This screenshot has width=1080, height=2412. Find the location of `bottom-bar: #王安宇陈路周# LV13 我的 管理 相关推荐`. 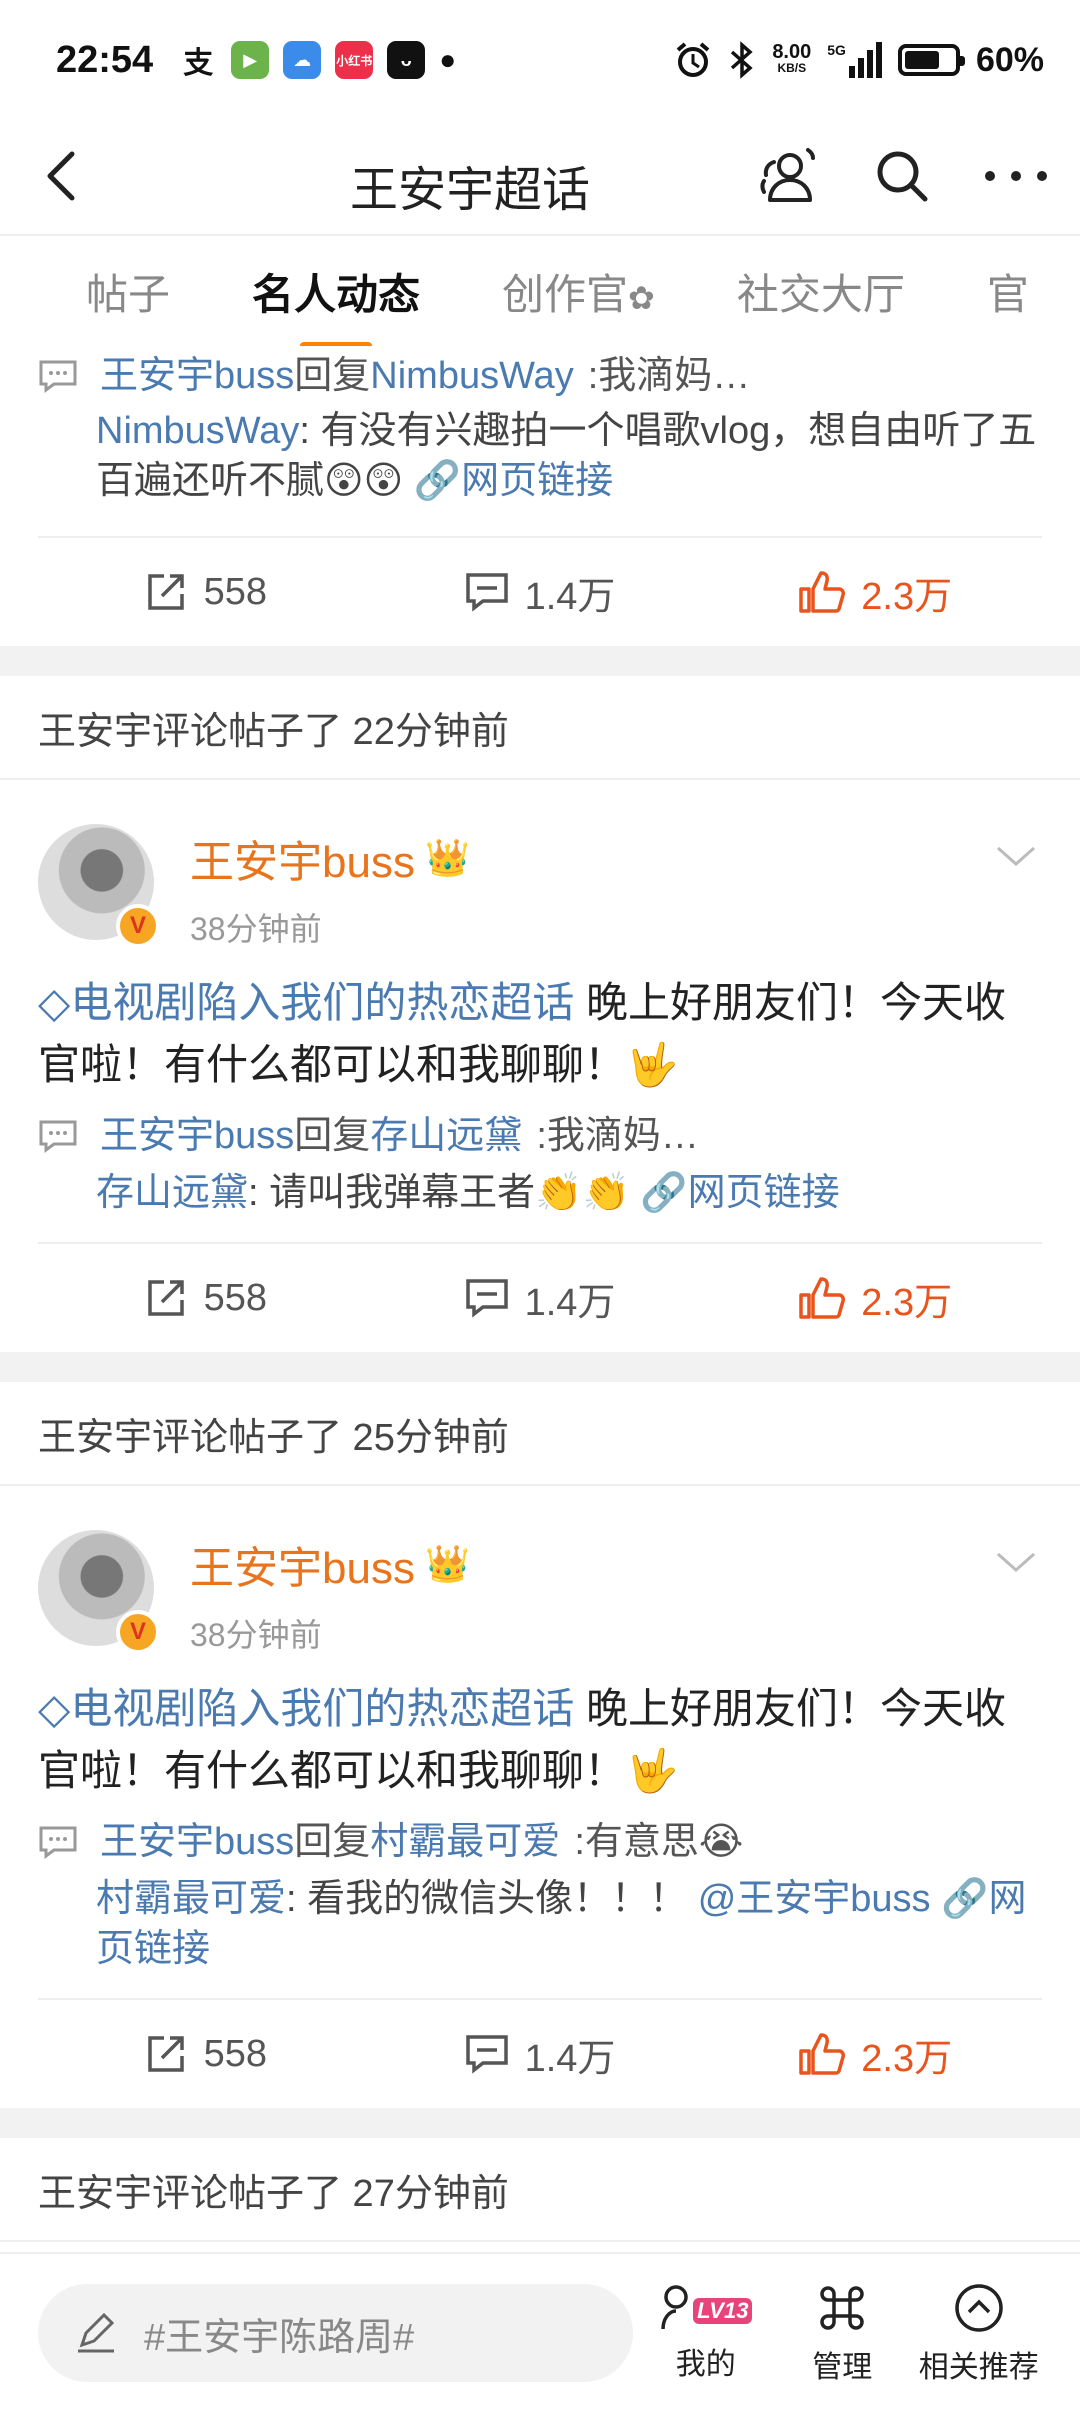

bottom-bar: #王安宇陈路周# LV13 我的 管理 相关推荐 is located at coordinates (540, 2332).